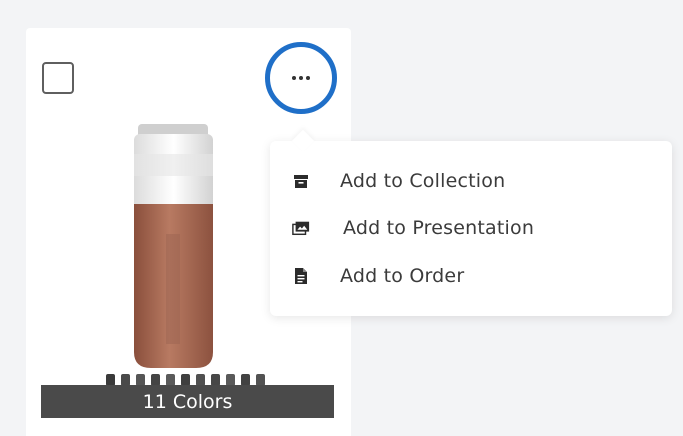  What do you see at coordinates (301, 181) in the screenshot?
I see `archive-box-icon` at bounding box center [301, 181].